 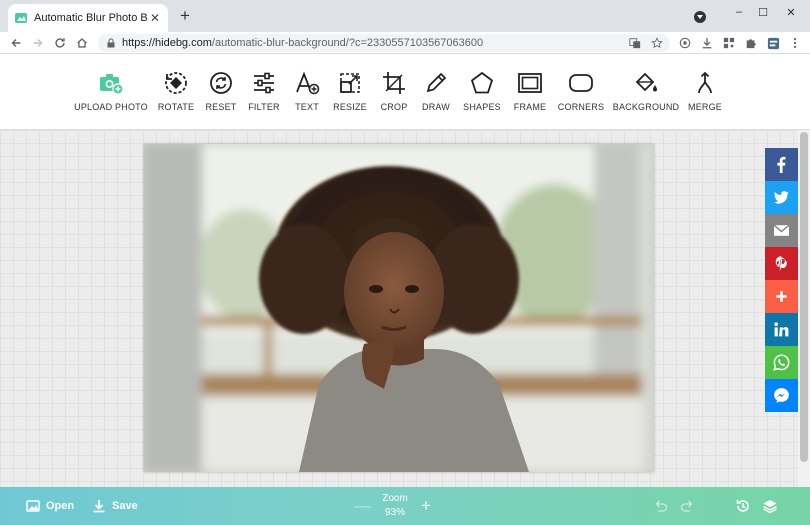 I want to click on extension-aperture-icon, so click(x=685, y=43).